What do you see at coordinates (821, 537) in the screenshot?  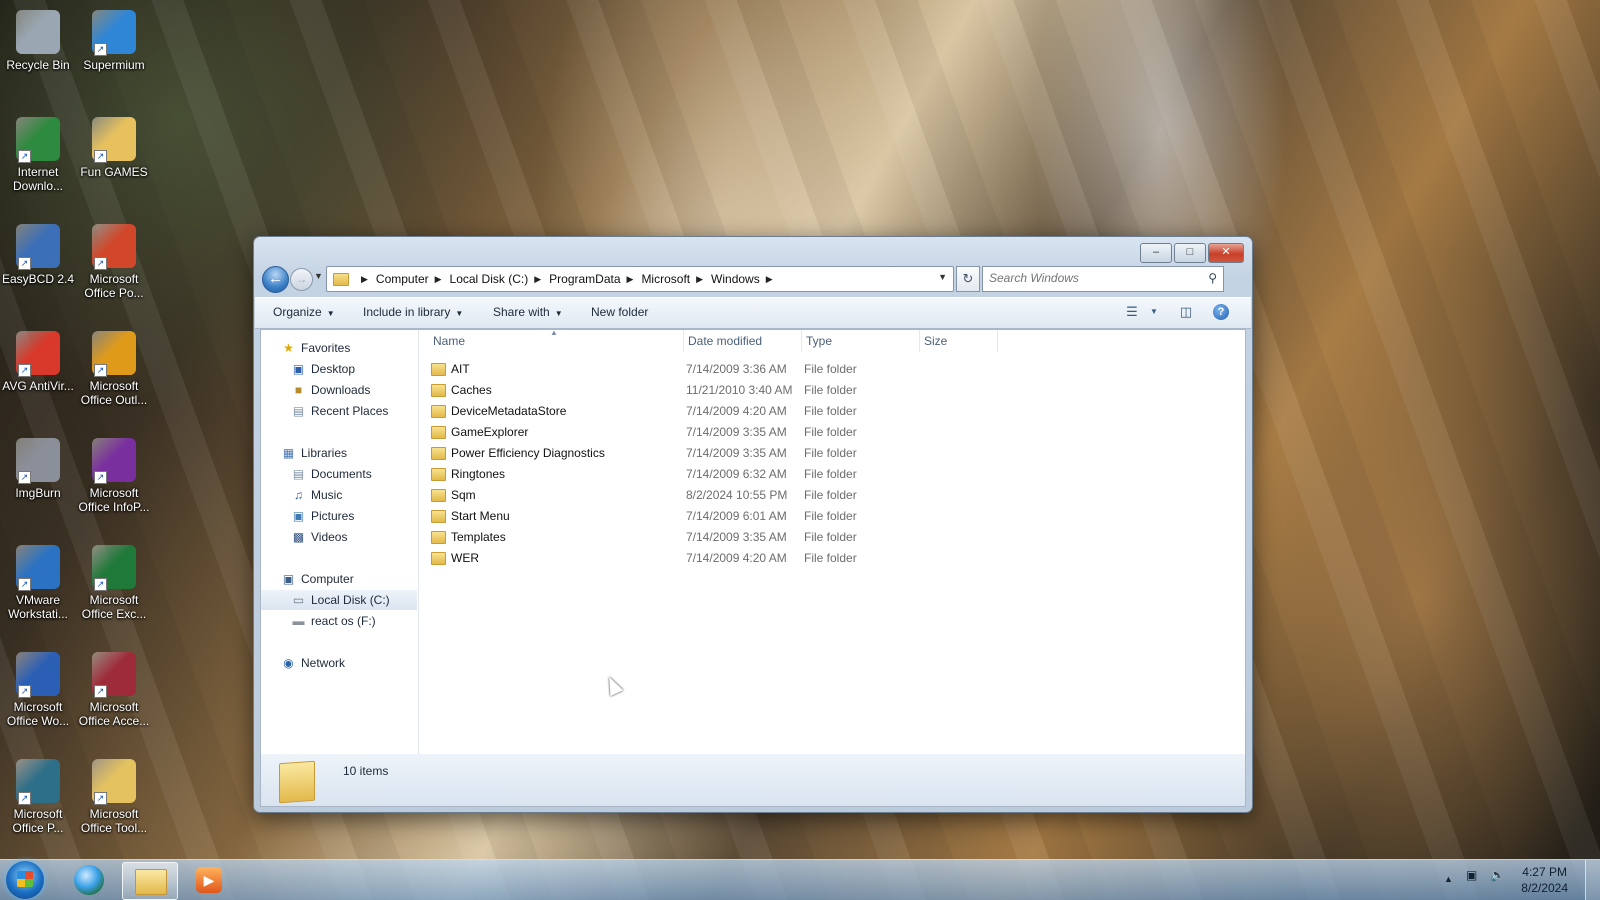 I see `file-row: Templates 7/14/2009 3:35 AM File folder` at bounding box center [821, 537].